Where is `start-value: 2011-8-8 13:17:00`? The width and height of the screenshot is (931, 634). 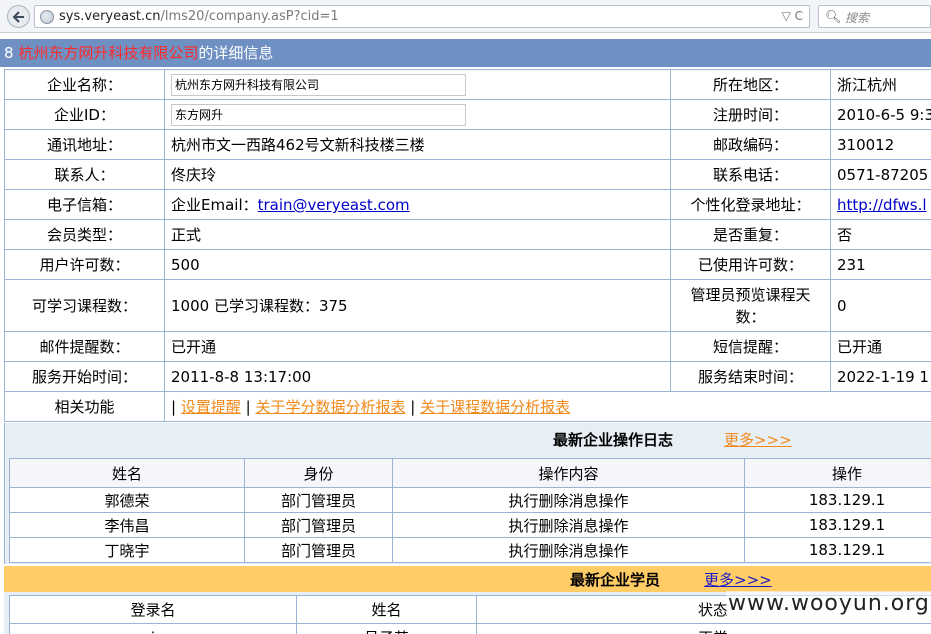
start-value: 2011-8-8 13:17:00 is located at coordinates (417, 376).